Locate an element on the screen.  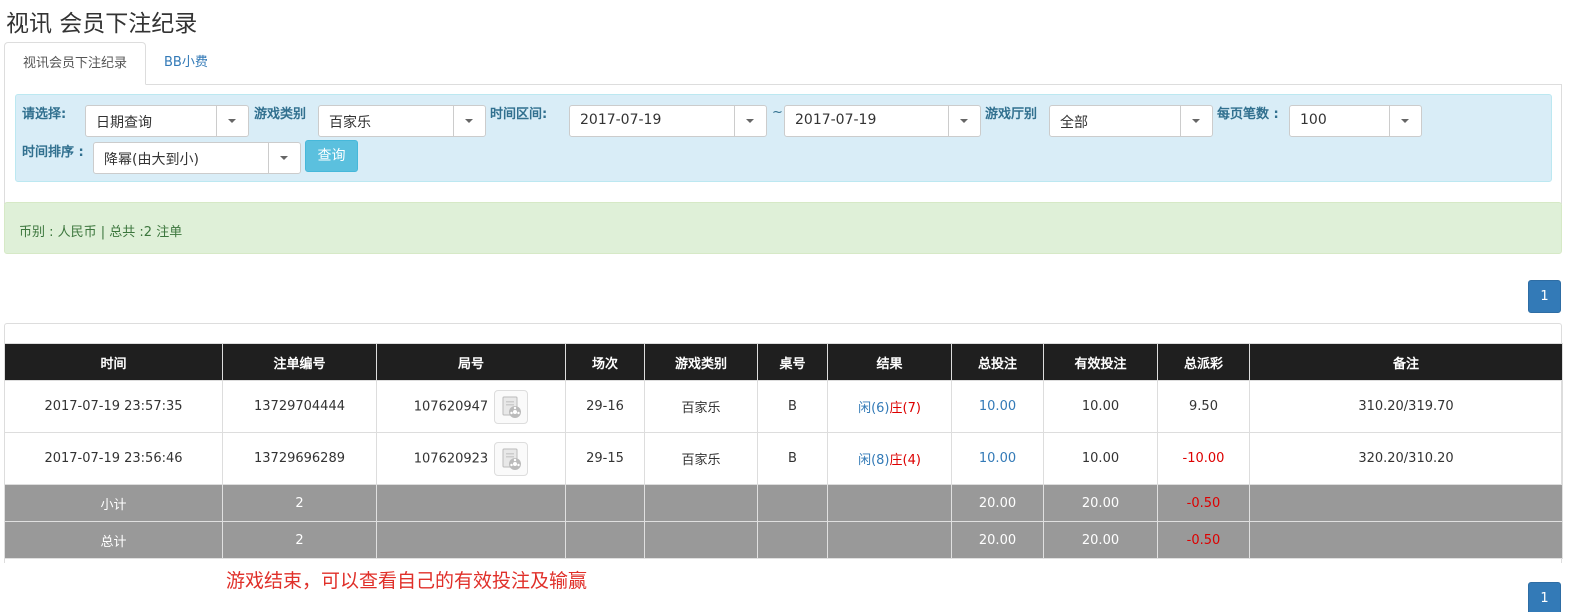
per-page-select: 100 is located at coordinates (1355, 121).